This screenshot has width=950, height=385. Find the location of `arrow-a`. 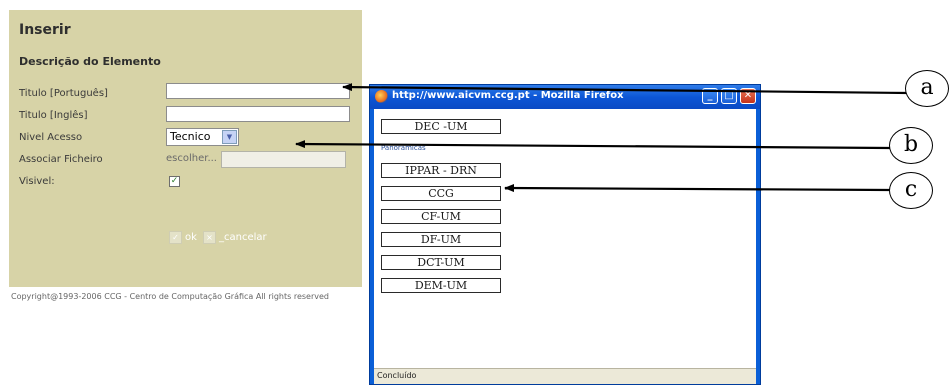

arrow-a is located at coordinates (625, 89).